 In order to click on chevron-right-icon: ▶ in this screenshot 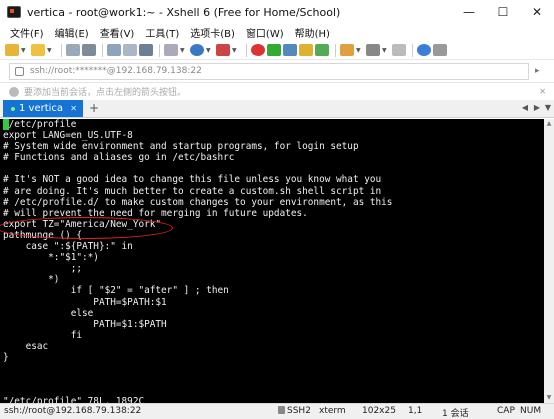, I will do `click(537, 107)`.